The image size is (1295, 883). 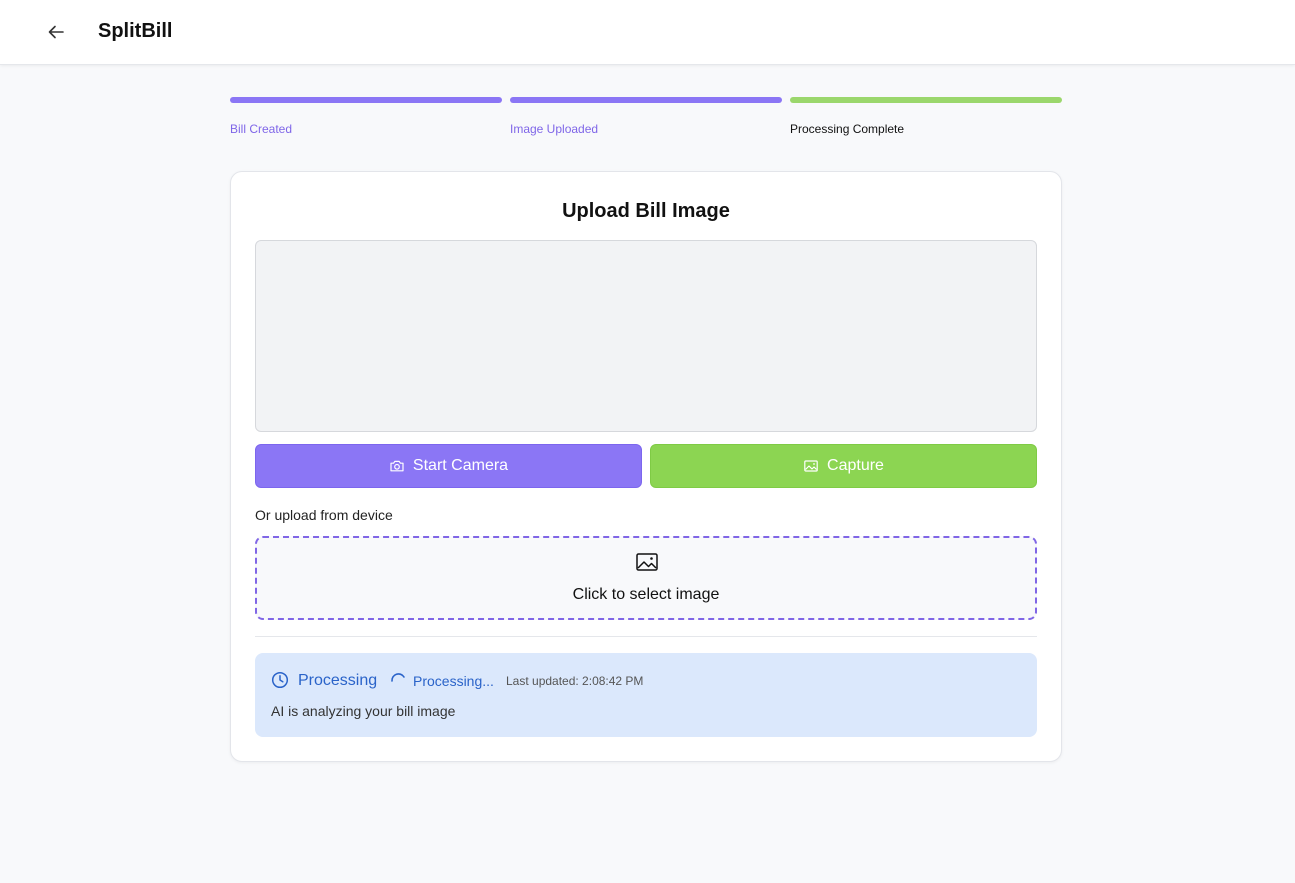 I want to click on status-message: AI is analyzing your bill image, so click(x=363, y=711).